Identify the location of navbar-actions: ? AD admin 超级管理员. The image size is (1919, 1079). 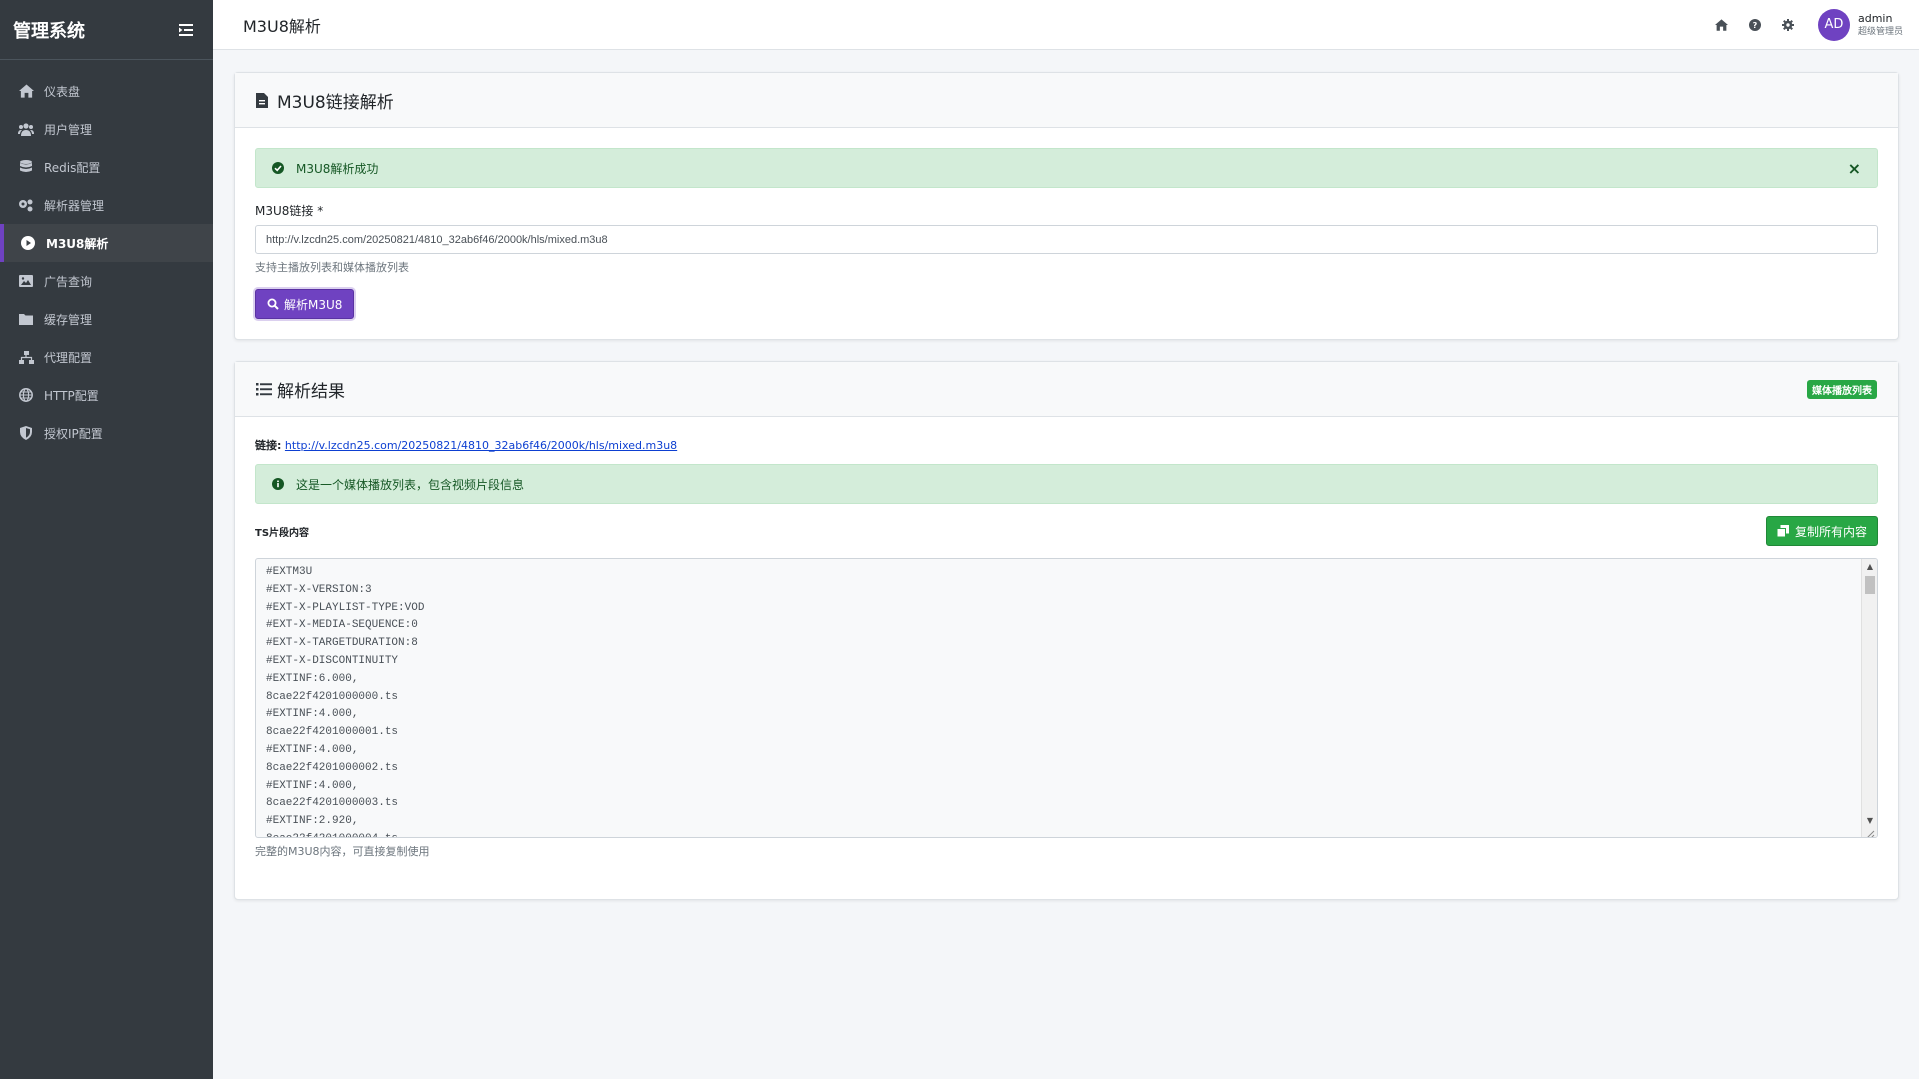
(1800, 24).